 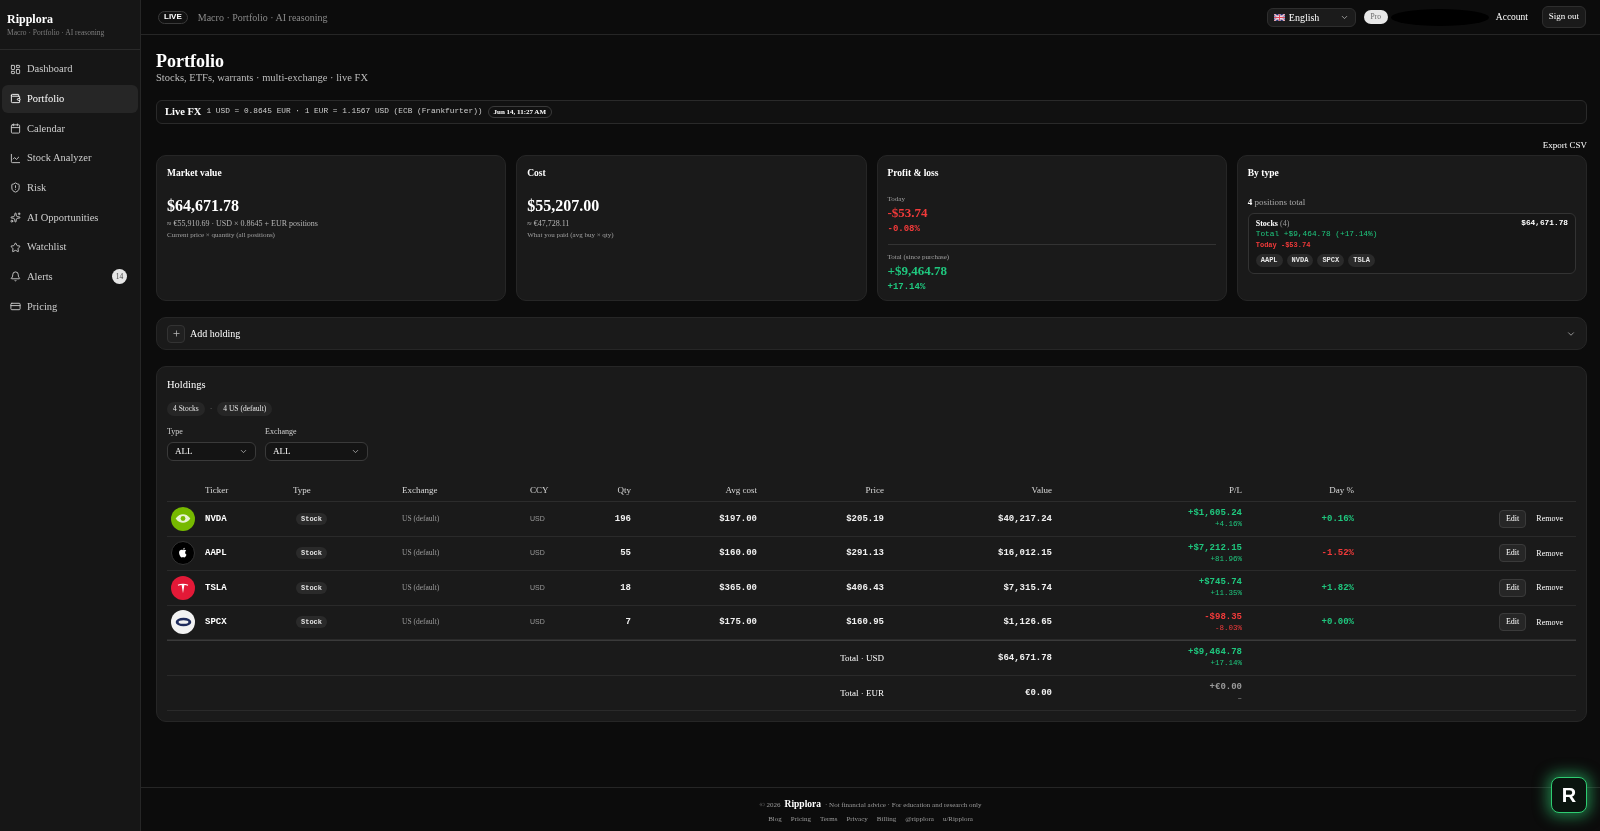 I want to click on credit-card-icon, so click(x=15, y=306).